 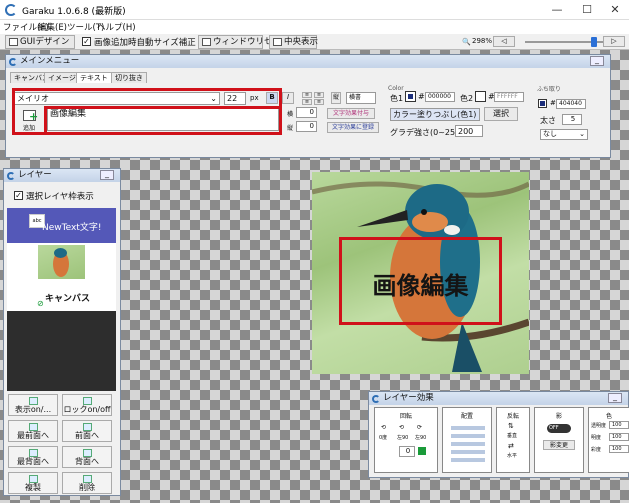 I want to click on maximize-button: ☐, so click(x=587, y=10).